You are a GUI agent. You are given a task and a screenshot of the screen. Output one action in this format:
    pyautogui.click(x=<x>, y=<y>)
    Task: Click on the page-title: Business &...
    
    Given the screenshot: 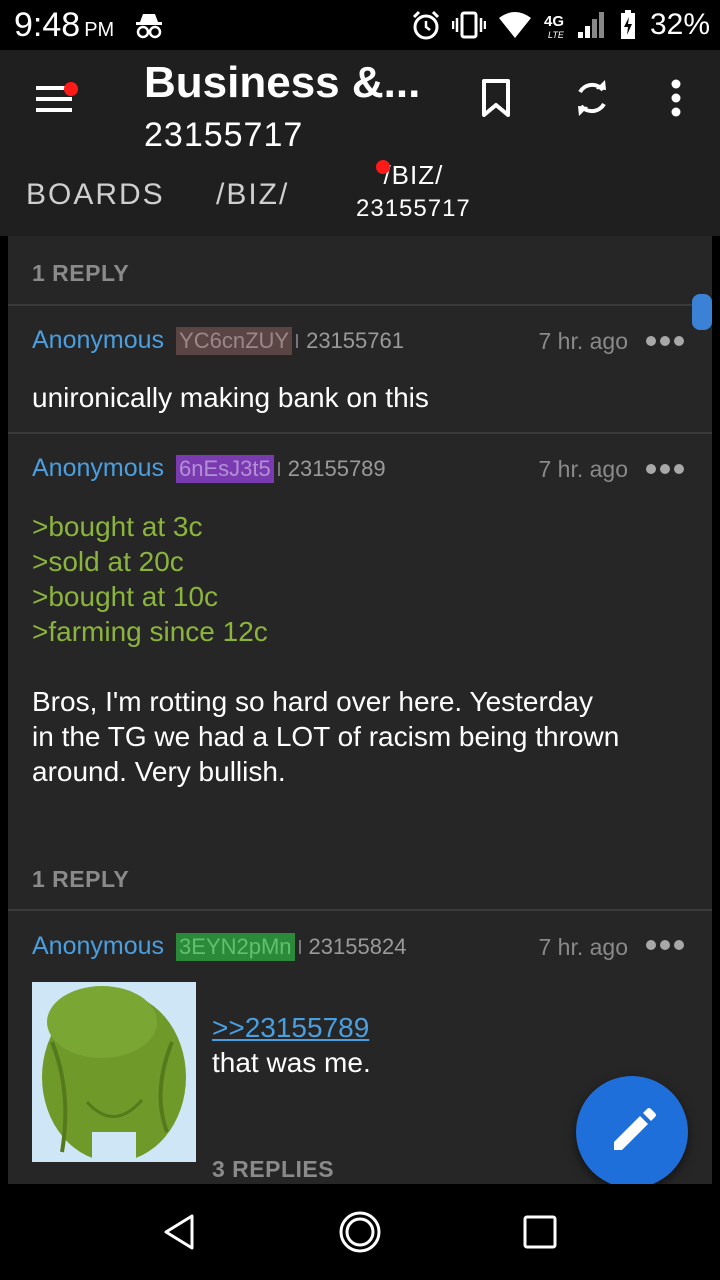 What is the action you would take?
    pyautogui.click(x=282, y=82)
    